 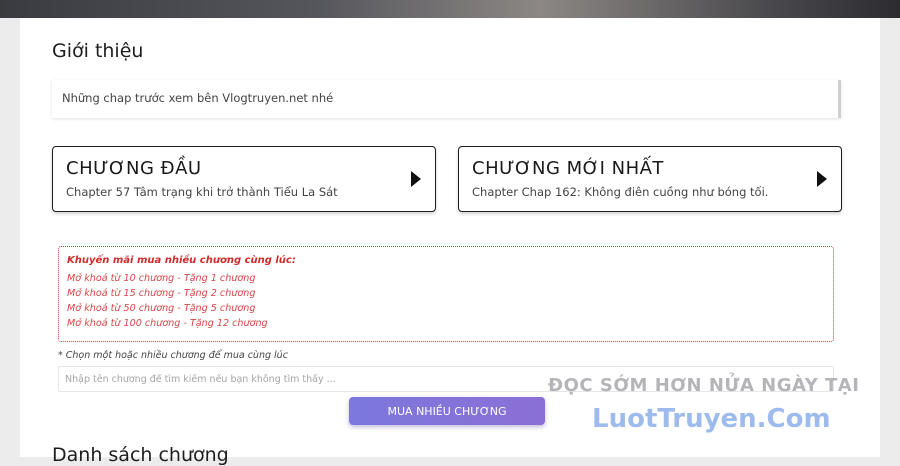 What do you see at coordinates (167, 323) in the screenshot?
I see `promo-item: Mở khoá từ 100 chương - Tặng 12 chương` at bounding box center [167, 323].